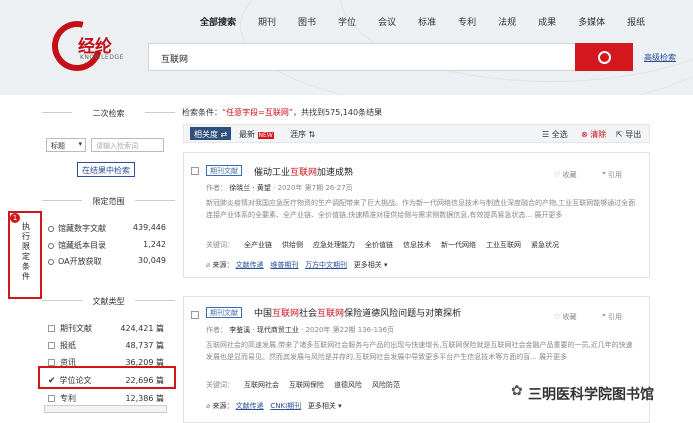  I want to click on search-icon, so click(604, 57).